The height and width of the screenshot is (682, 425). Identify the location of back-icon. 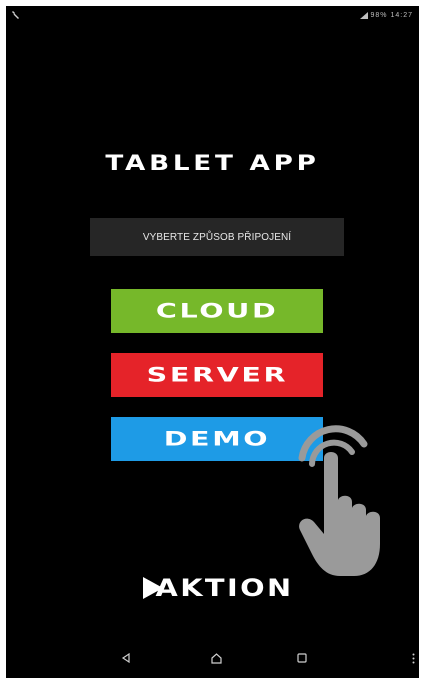
(125, 658).